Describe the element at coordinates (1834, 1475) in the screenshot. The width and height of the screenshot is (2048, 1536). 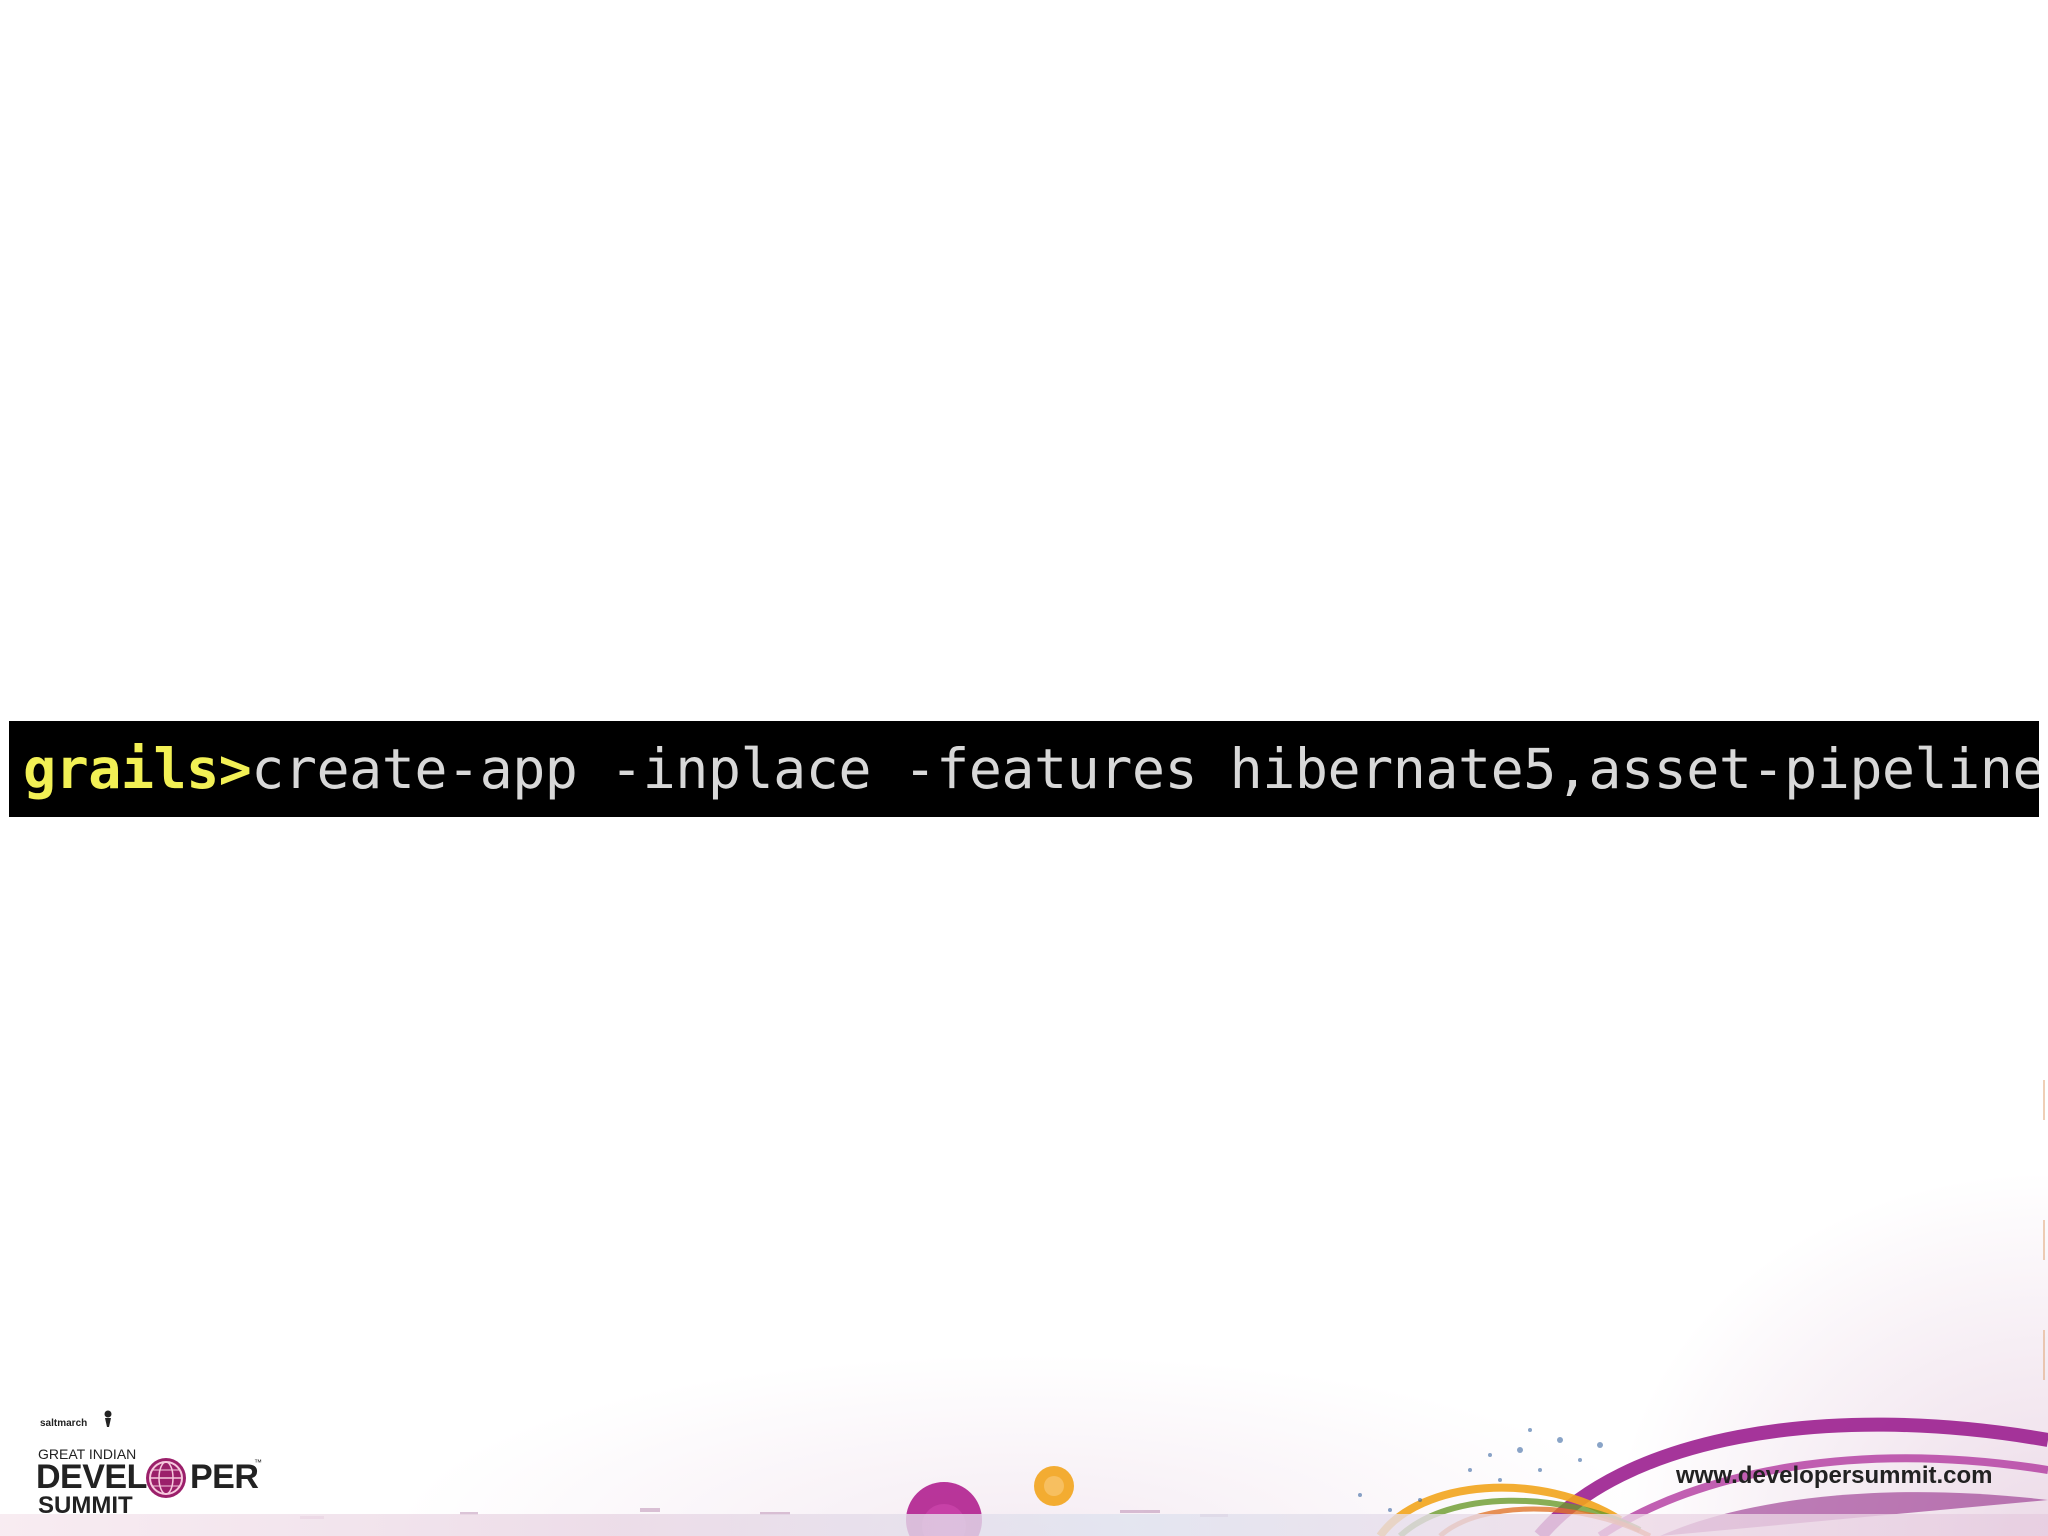
I see `website-url: www.developersummit.com` at that location.